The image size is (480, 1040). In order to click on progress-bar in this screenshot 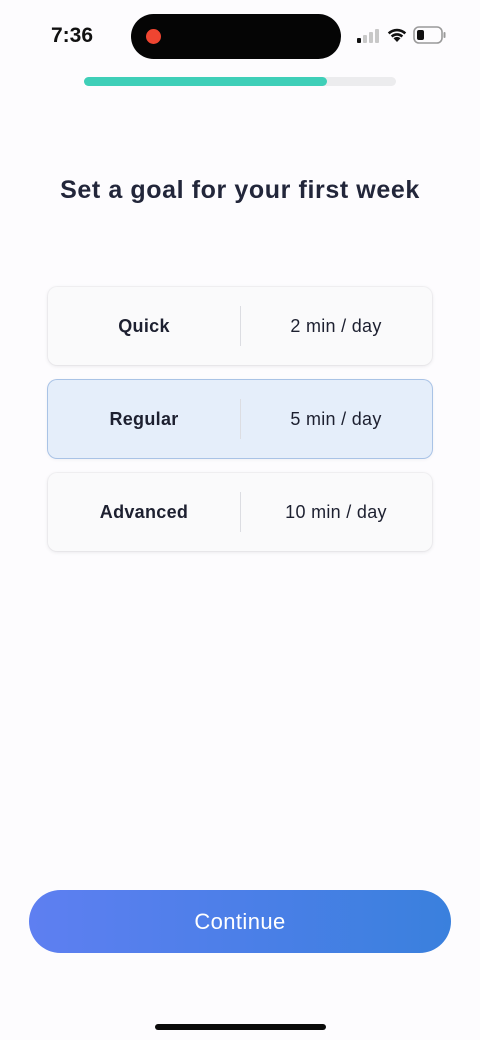, I will do `click(240, 81)`.